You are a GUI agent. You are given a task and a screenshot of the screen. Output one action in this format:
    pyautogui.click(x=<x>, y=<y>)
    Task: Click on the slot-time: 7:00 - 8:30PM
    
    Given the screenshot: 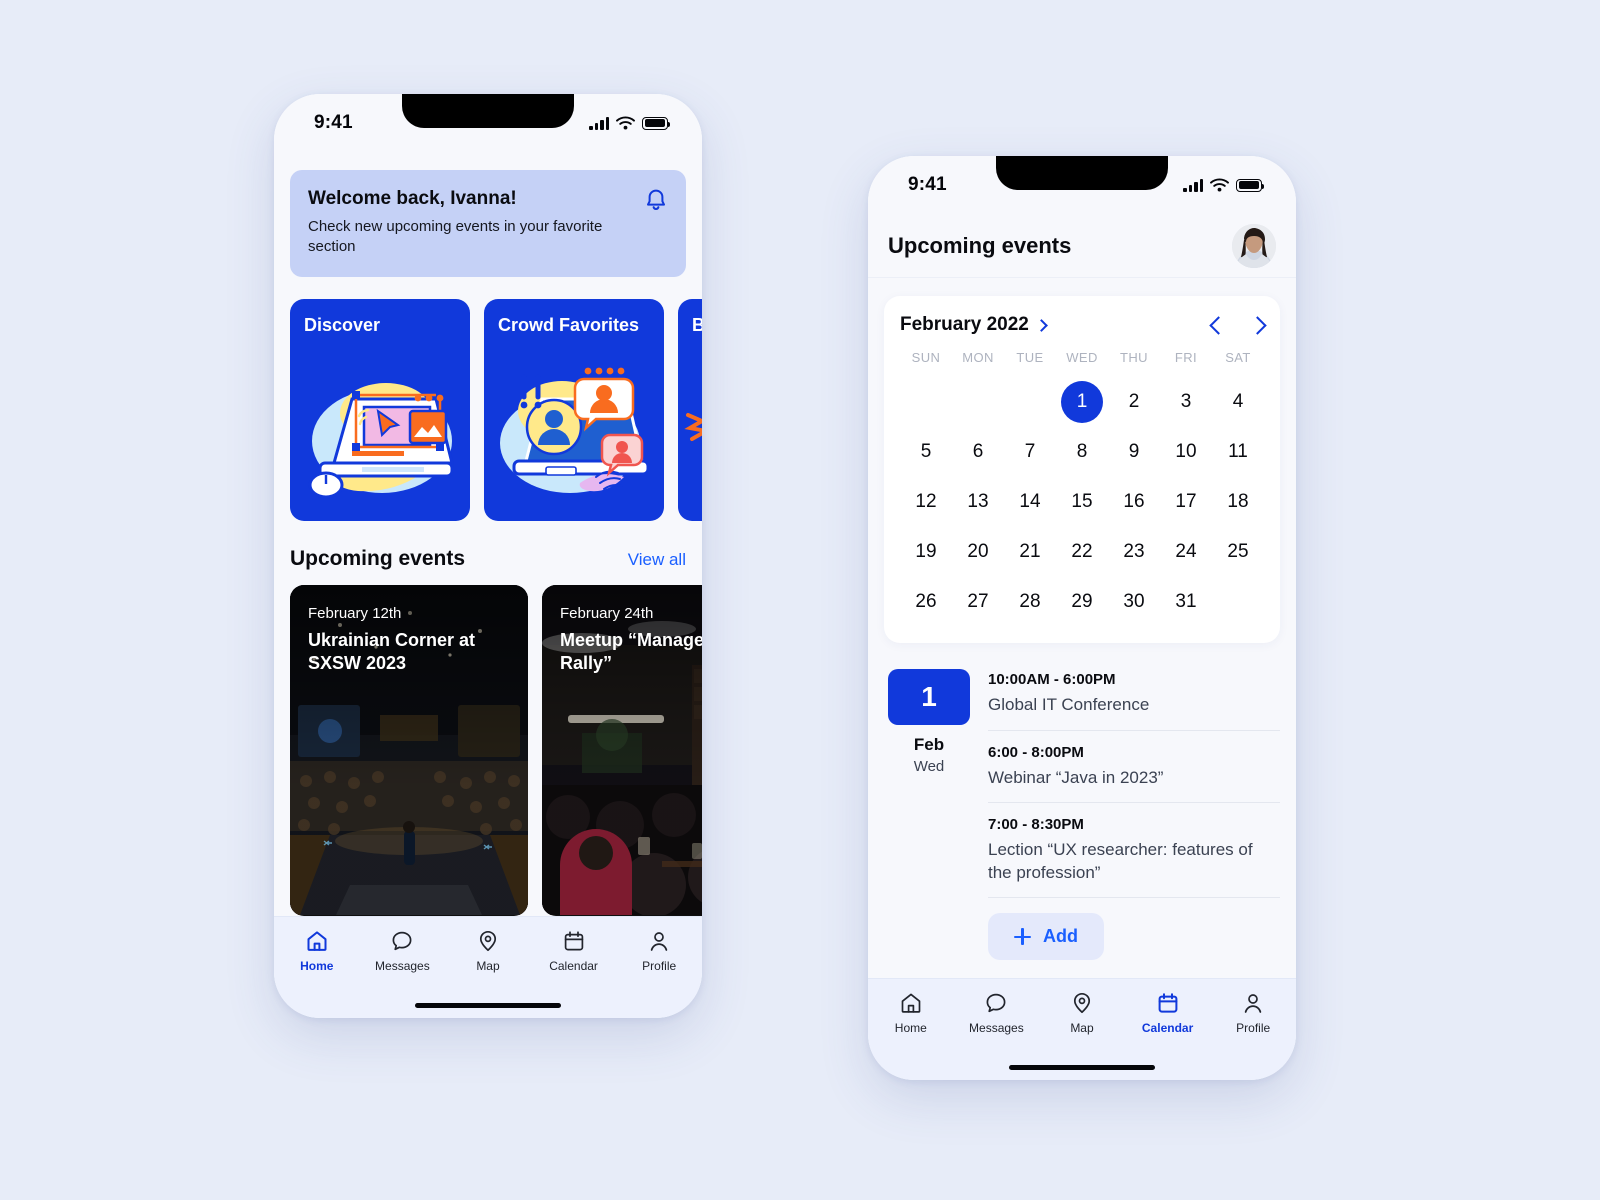 What is the action you would take?
    pyautogui.click(x=1036, y=825)
    